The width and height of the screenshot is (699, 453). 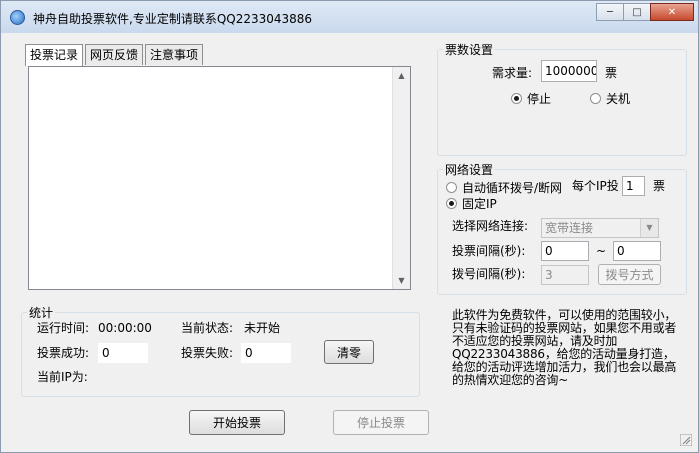 I want to click on minimize-icon: ─, so click(x=610, y=12).